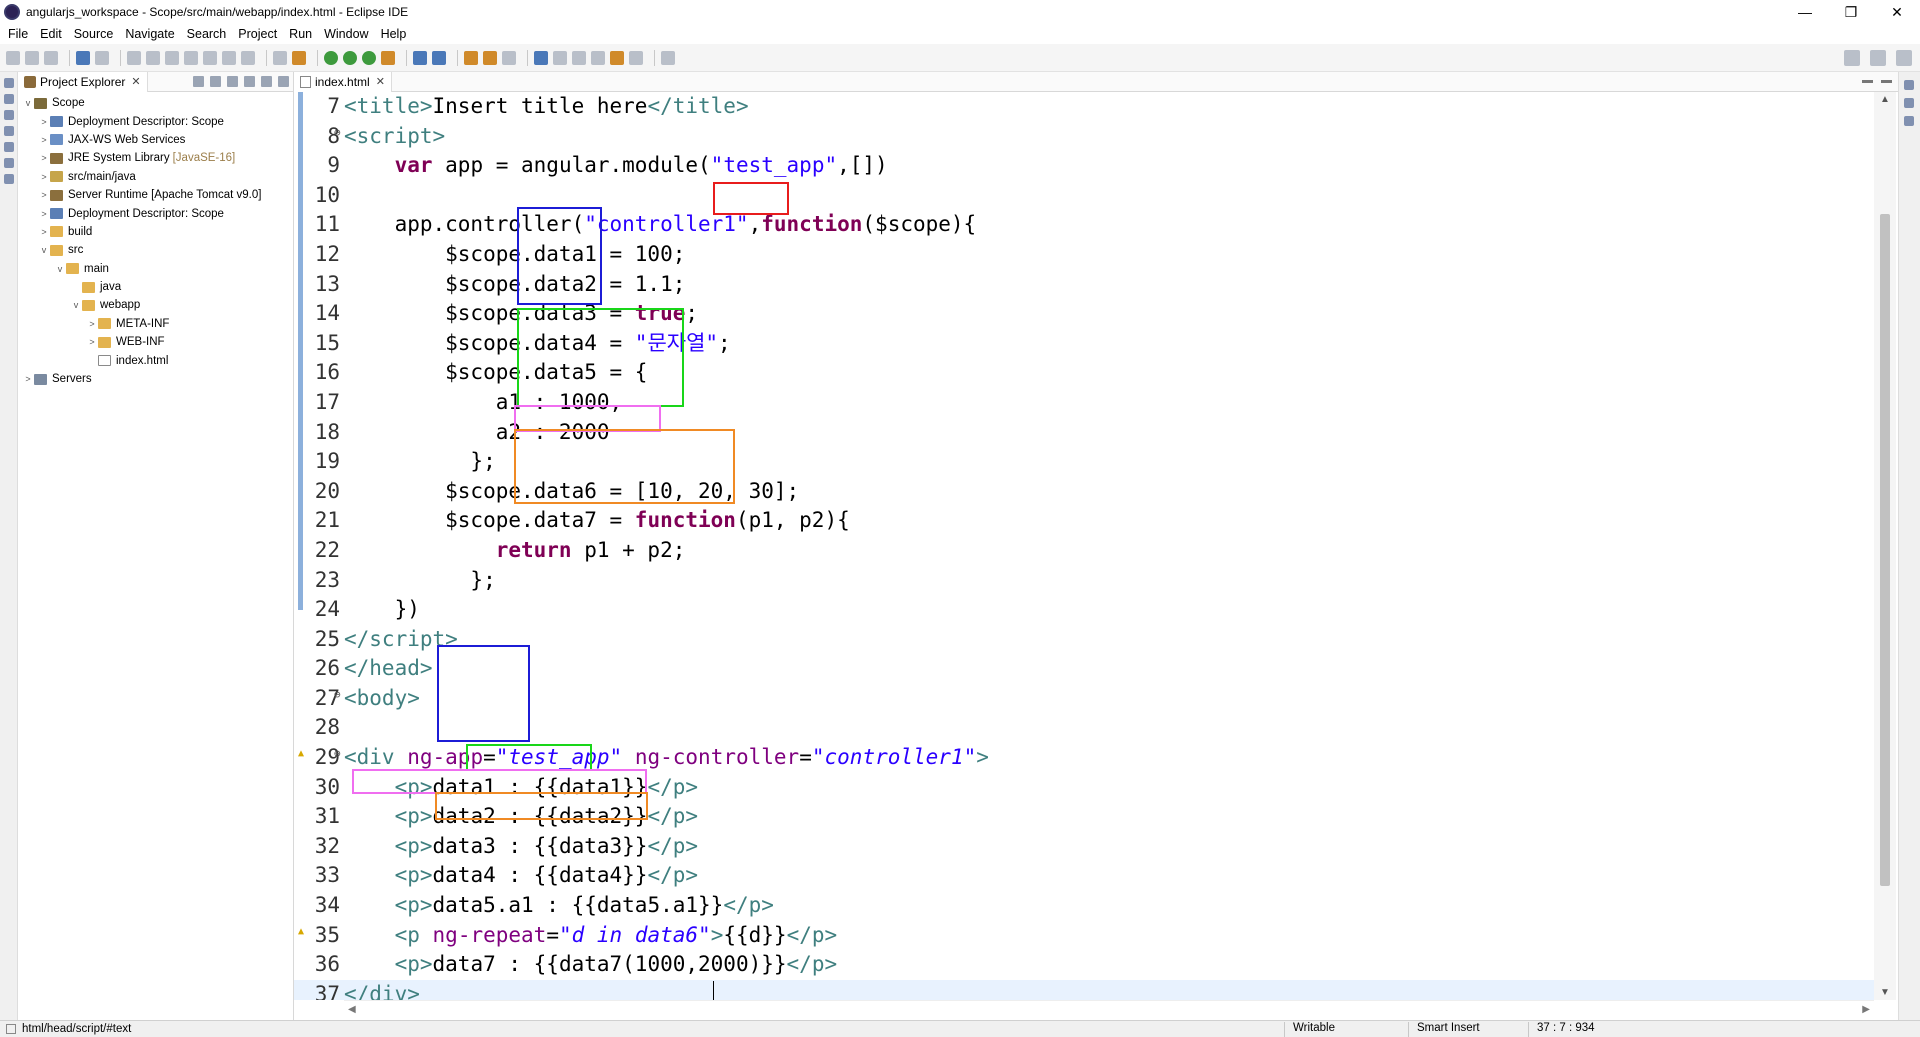  I want to click on servers-view-icon, so click(9, 131).